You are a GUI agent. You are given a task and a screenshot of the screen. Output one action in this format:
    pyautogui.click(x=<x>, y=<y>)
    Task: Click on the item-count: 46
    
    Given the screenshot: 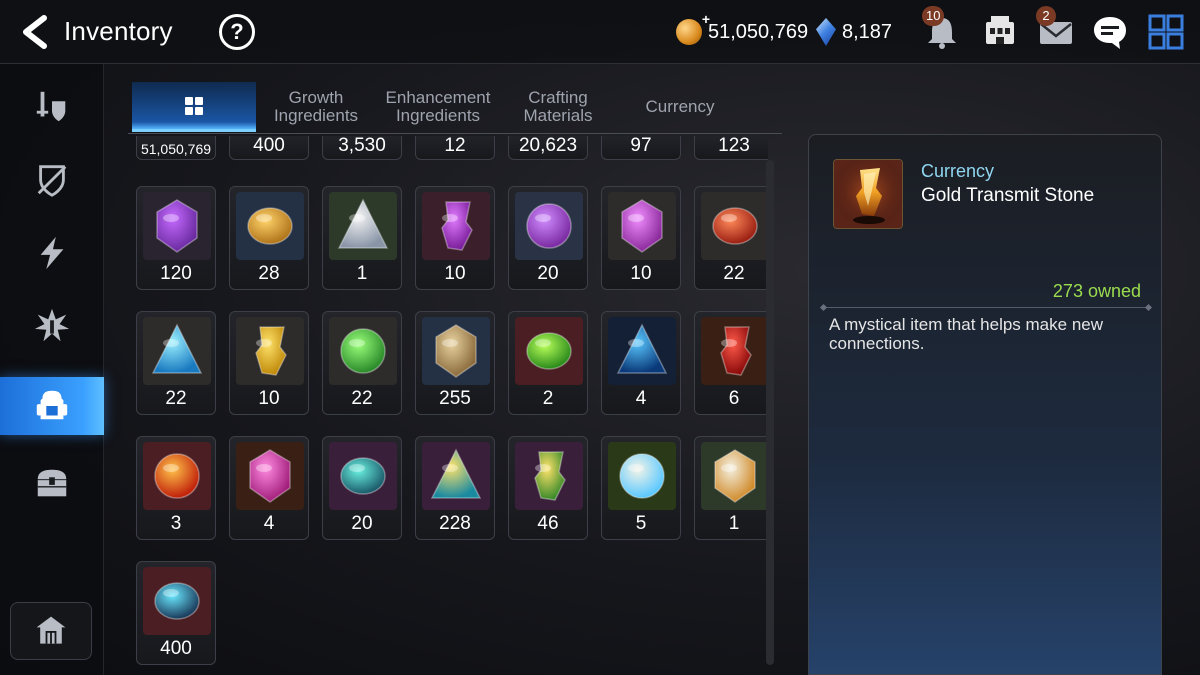 What is the action you would take?
    pyautogui.click(x=548, y=523)
    